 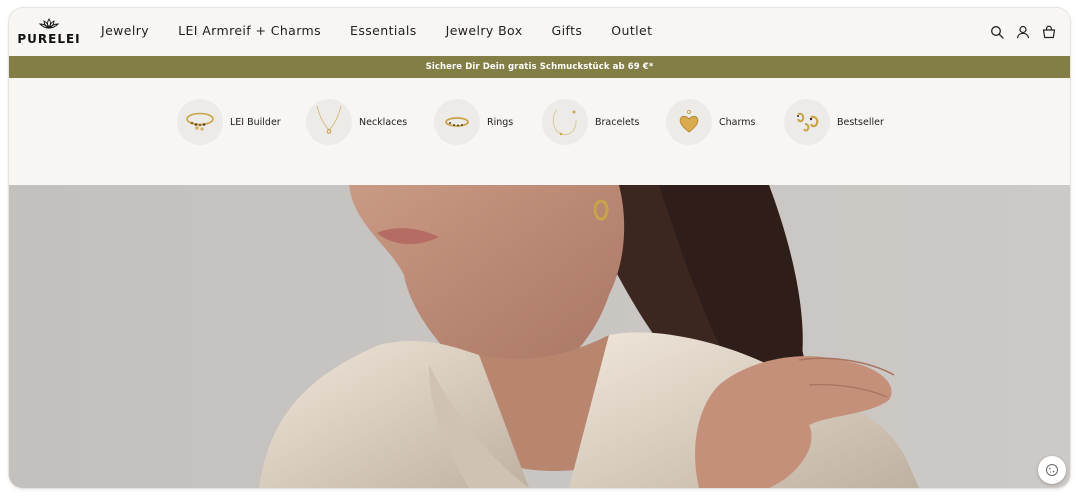 What do you see at coordinates (834, 122) in the screenshot?
I see `category-bestseller: Bestseller` at bounding box center [834, 122].